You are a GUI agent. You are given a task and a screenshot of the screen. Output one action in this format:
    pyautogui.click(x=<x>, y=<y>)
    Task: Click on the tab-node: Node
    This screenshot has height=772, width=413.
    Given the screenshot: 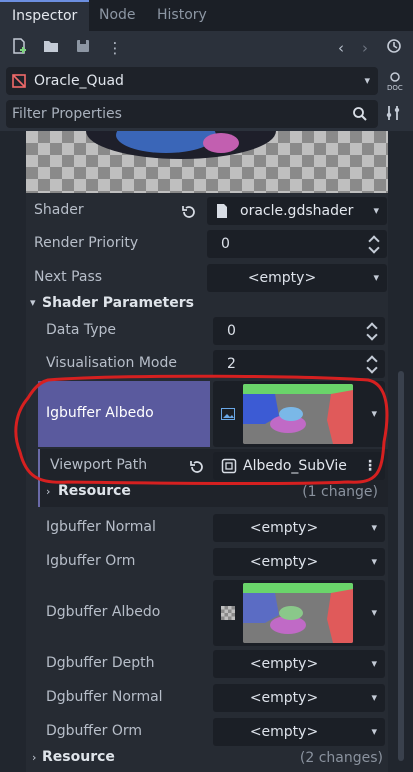 What is the action you would take?
    pyautogui.click(x=117, y=15)
    